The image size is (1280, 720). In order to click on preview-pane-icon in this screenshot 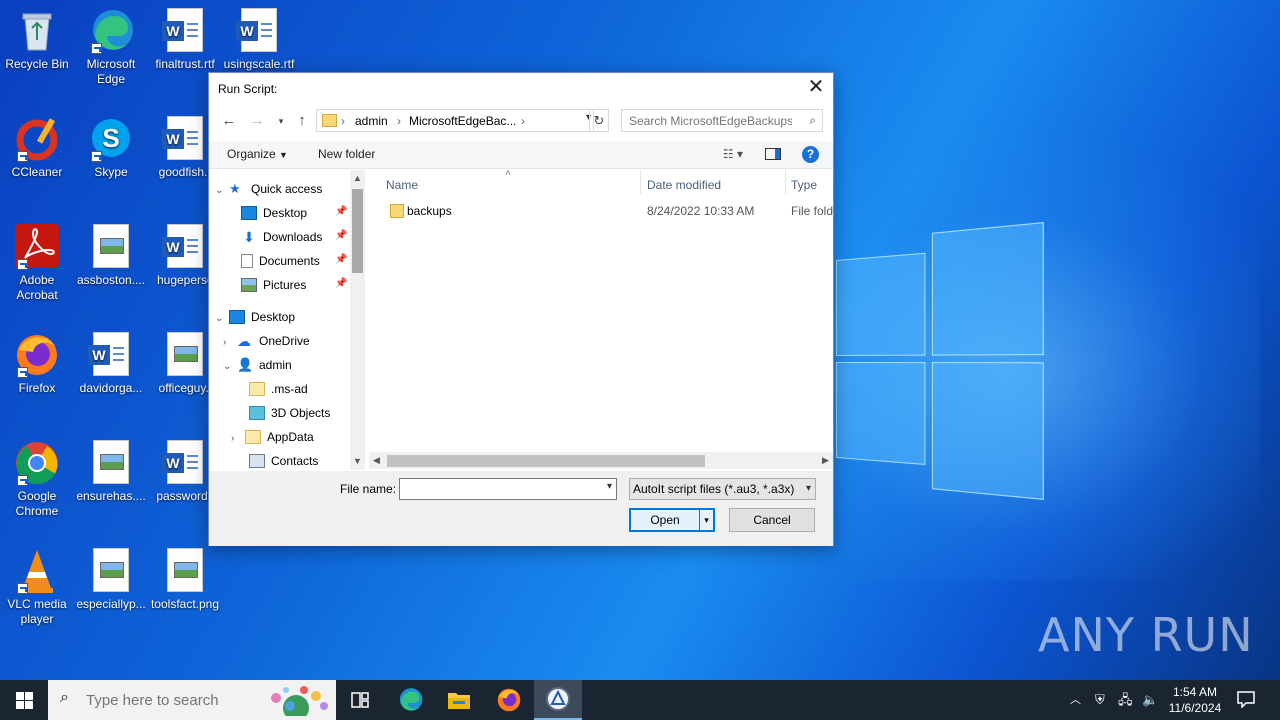, I will do `click(773, 154)`.